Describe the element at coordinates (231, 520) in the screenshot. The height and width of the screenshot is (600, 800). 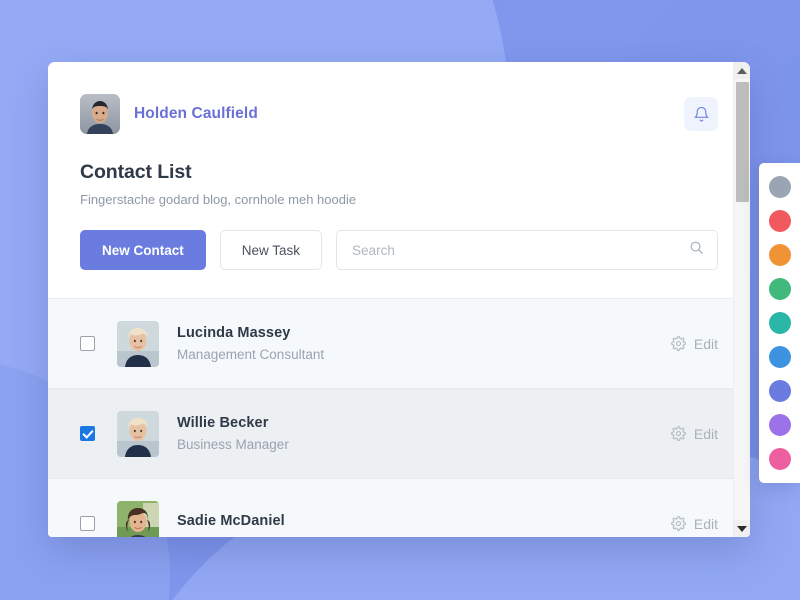
I see `contact-name: Sadie McDaniel` at that location.